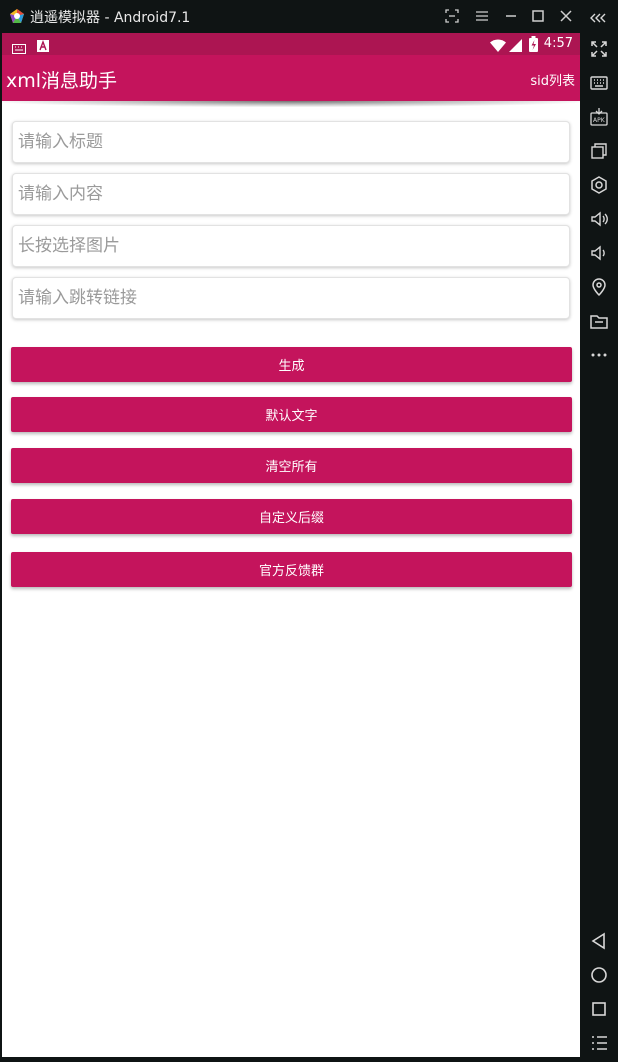 Image resolution: width=618 pixels, height=1062 pixels. Describe the element at coordinates (17, 16) in the screenshot. I see `emulator-logo-icon` at that location.